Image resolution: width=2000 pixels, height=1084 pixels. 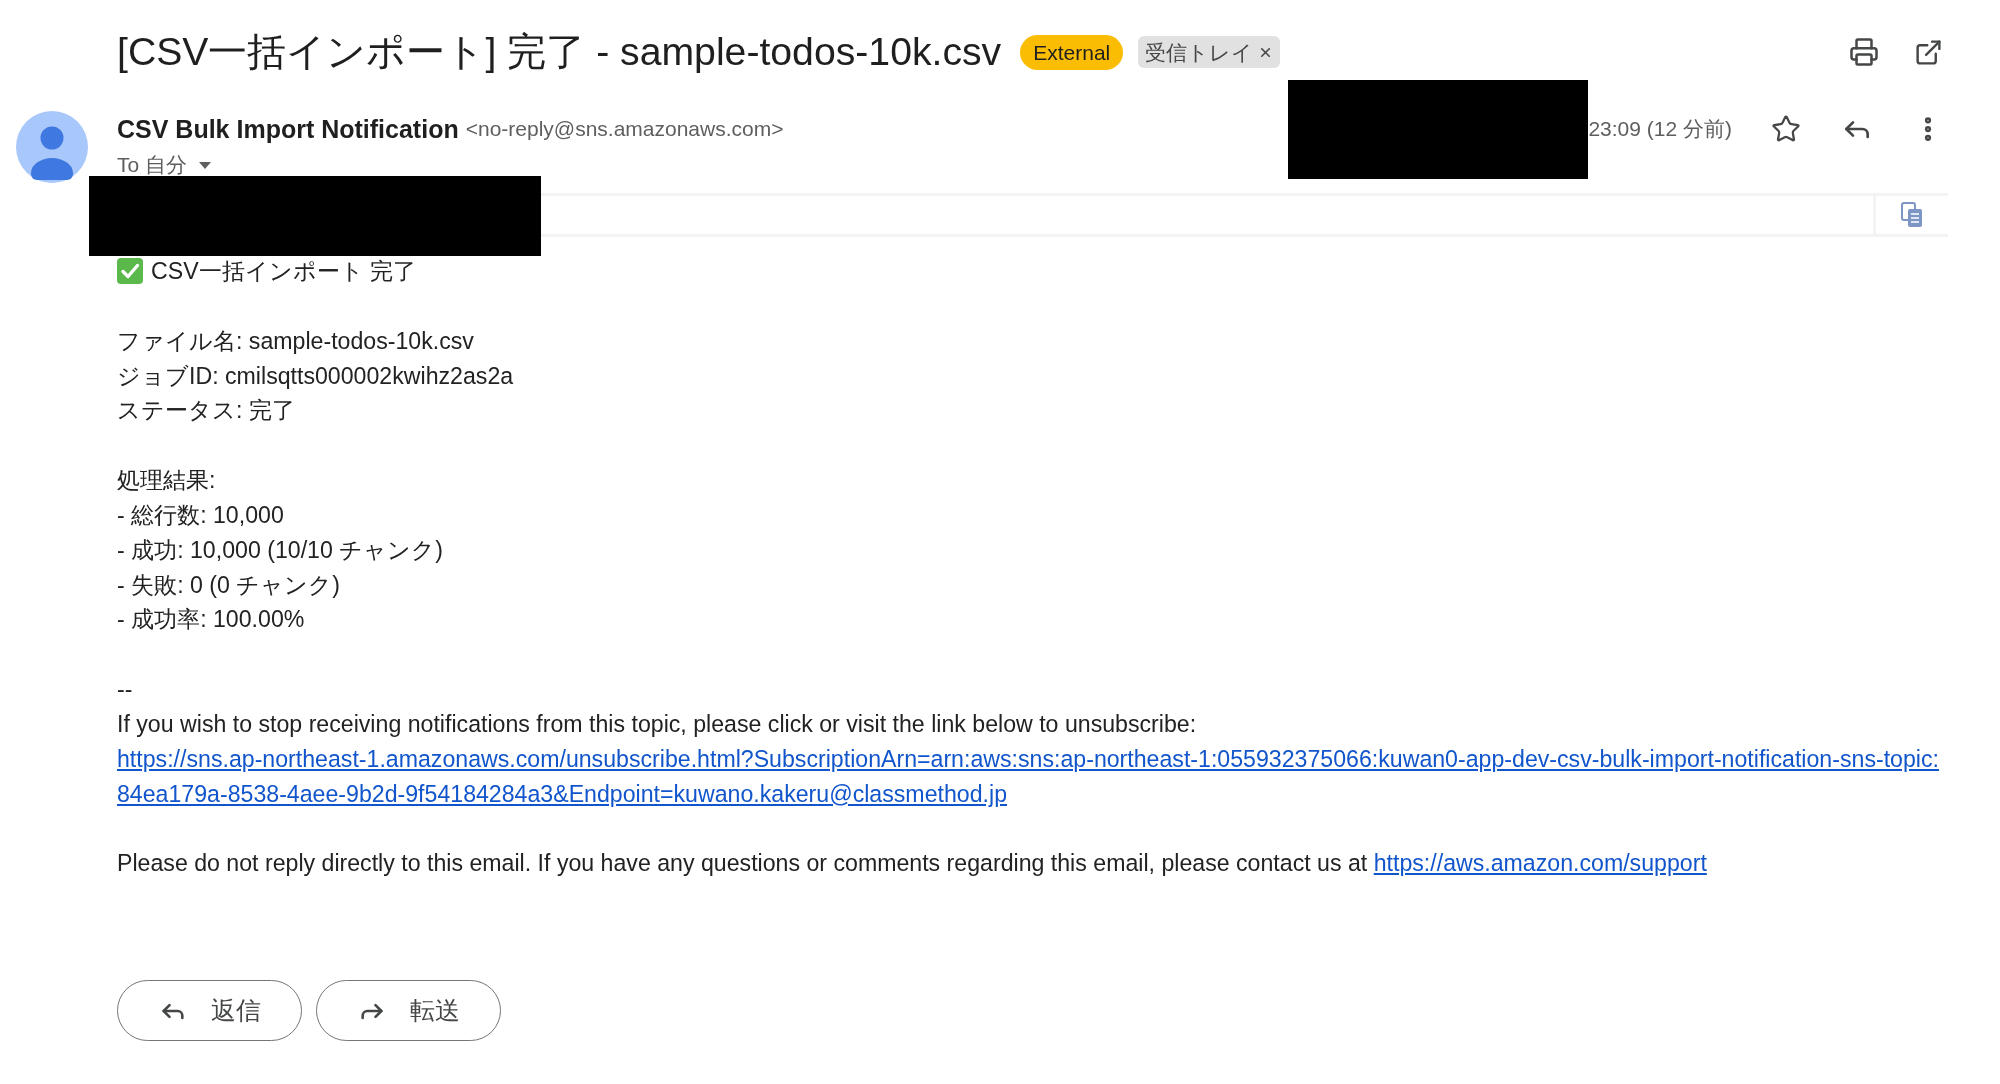 I want to click on unsubscribe-link: https://sns.ap-northeast-1.amazonaws.com/unsubscribe.html?SubscriptionArn=arn:aws:sns:ap-northeast-1:055932375066:kuwan0-app-dev-csv-bulk-import-notification-sns-topic:84ea179a-8538-4aee-9b2d-9f54184284a3&Endpoint=kuwano.kakeru@classmethod.jp, so click(x=1030, y=776).